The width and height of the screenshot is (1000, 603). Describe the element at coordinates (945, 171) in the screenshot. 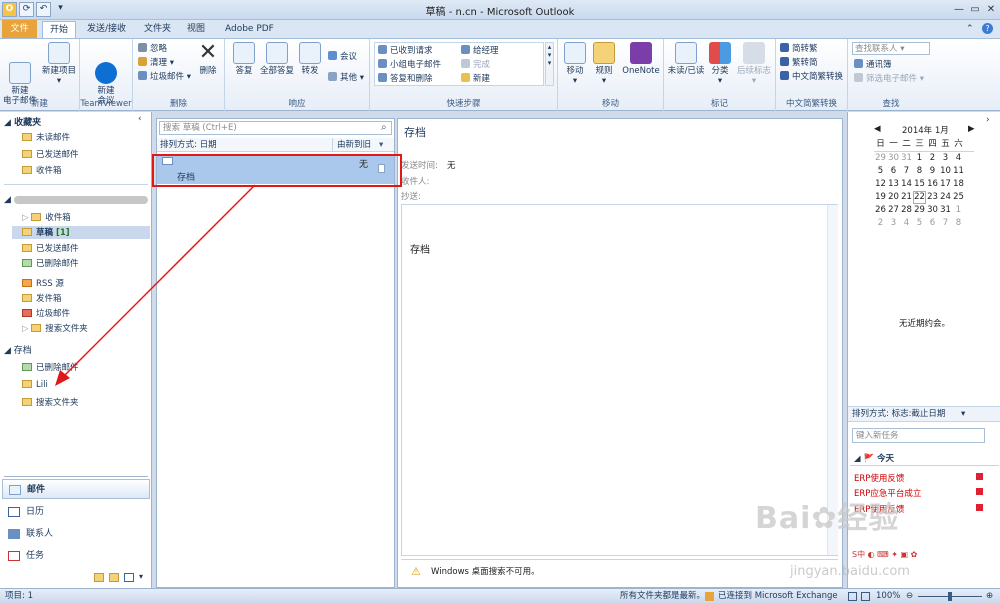

I see `cal-day: 10` at that location.